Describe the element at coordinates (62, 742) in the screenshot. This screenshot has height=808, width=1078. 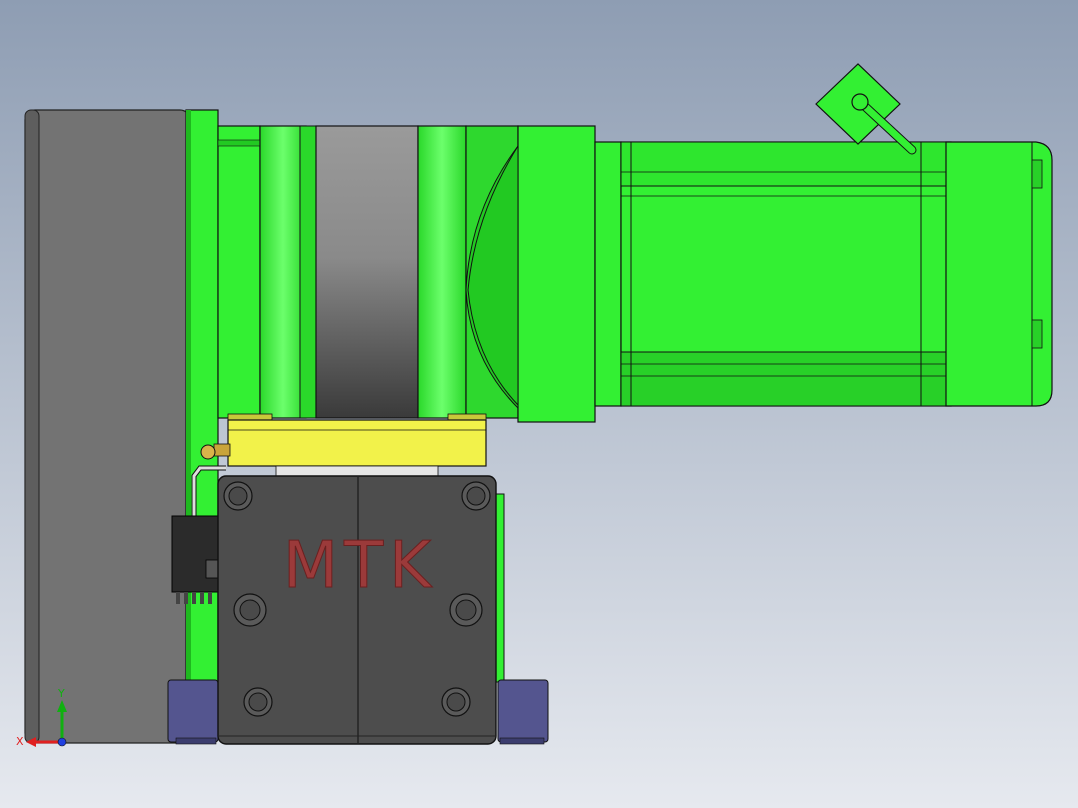
I see `z-axis-dot` at that location.